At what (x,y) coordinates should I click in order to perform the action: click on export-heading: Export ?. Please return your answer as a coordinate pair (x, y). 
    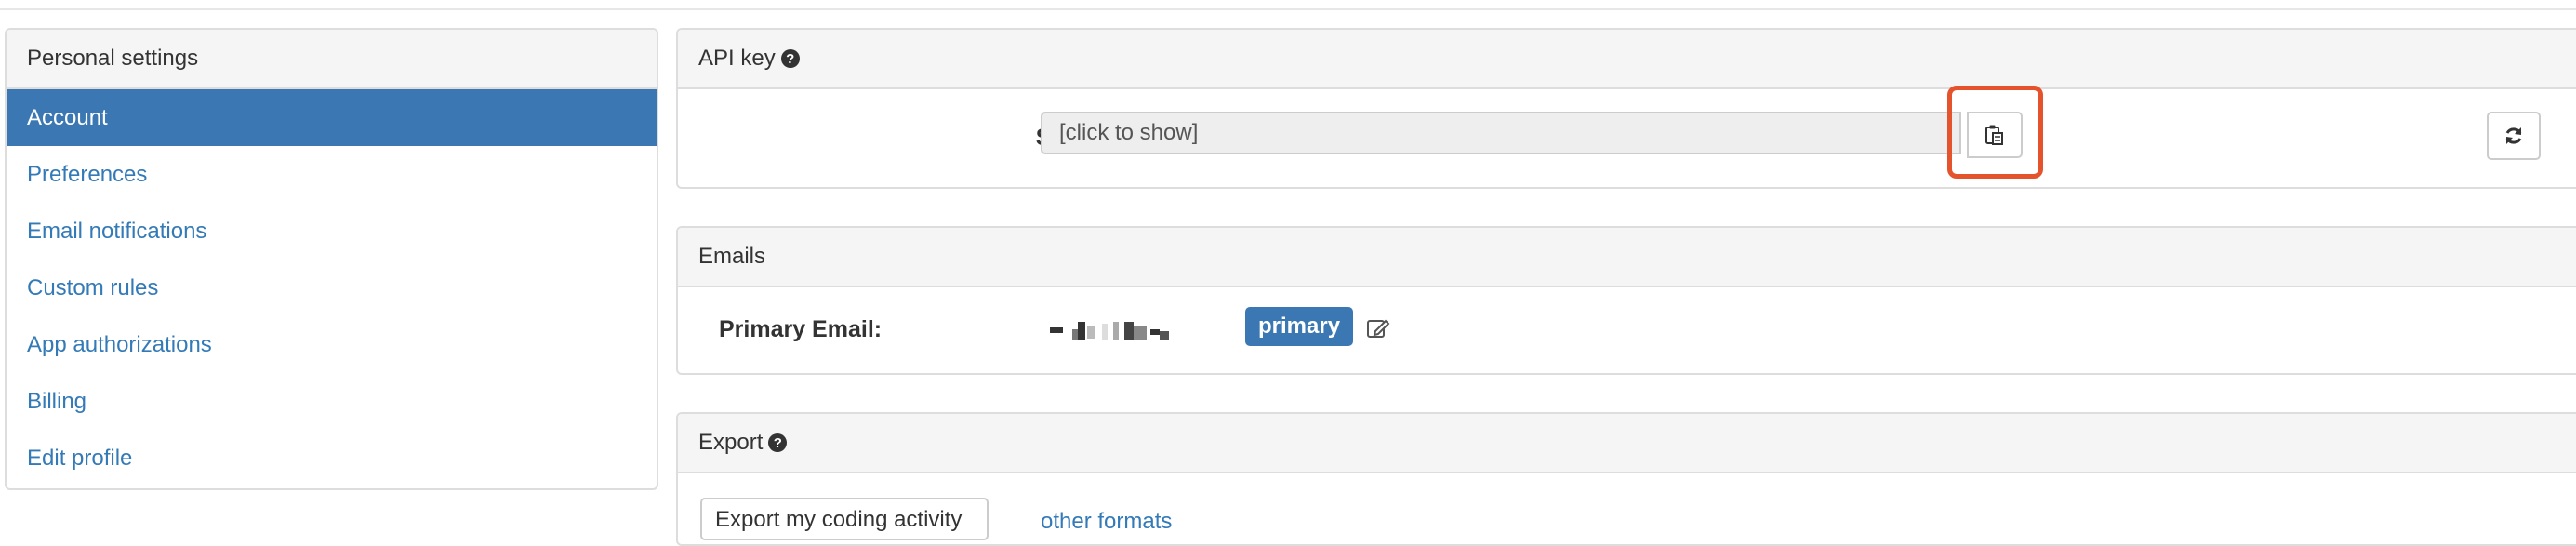
    Looking at the image, I should click on (1627, 443).